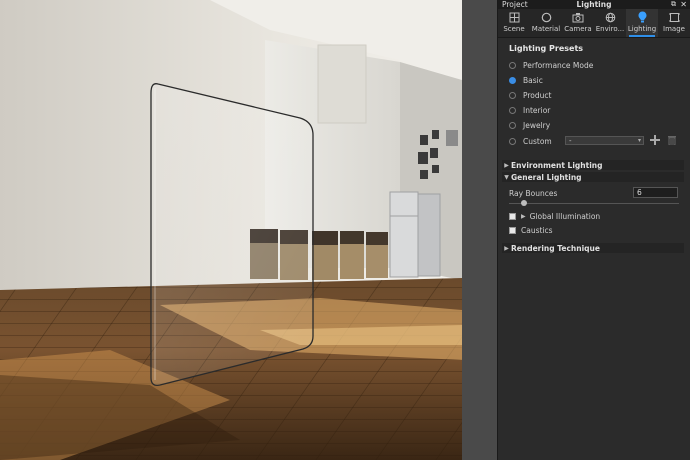 The image size is (690, 460). Describe the element at coordinates (672, 140) in the screenshot. I see `delete-preset-icon` at that location.